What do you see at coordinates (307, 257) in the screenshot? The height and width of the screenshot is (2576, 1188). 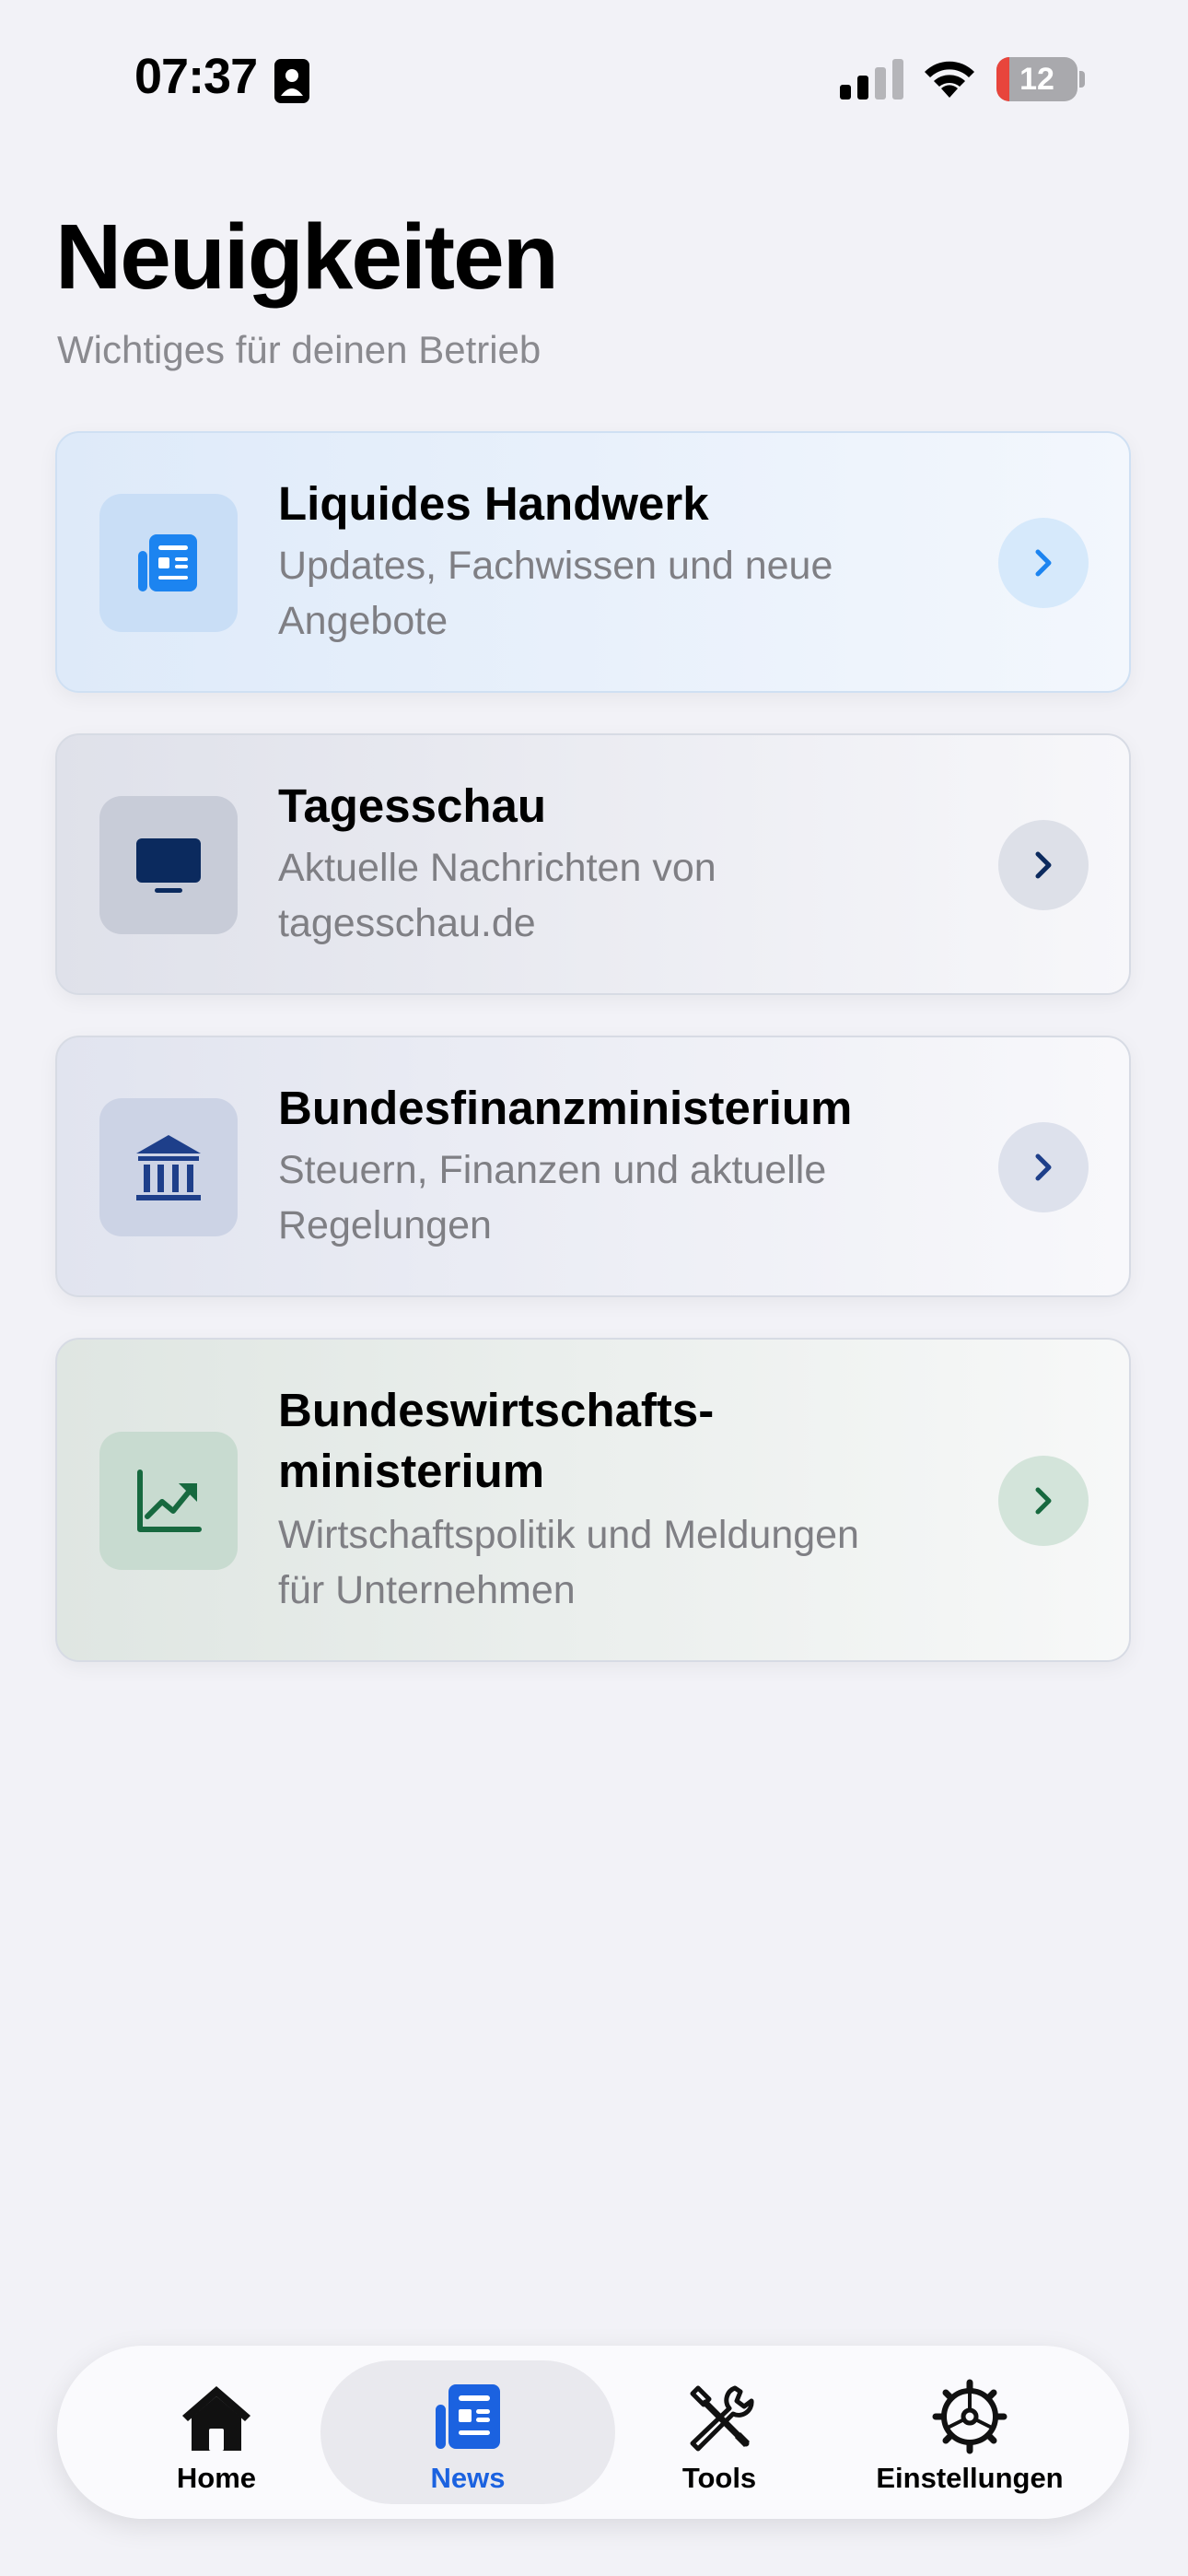 I see `page-title: Neuigkeiten` at bounding box center [307, 257].